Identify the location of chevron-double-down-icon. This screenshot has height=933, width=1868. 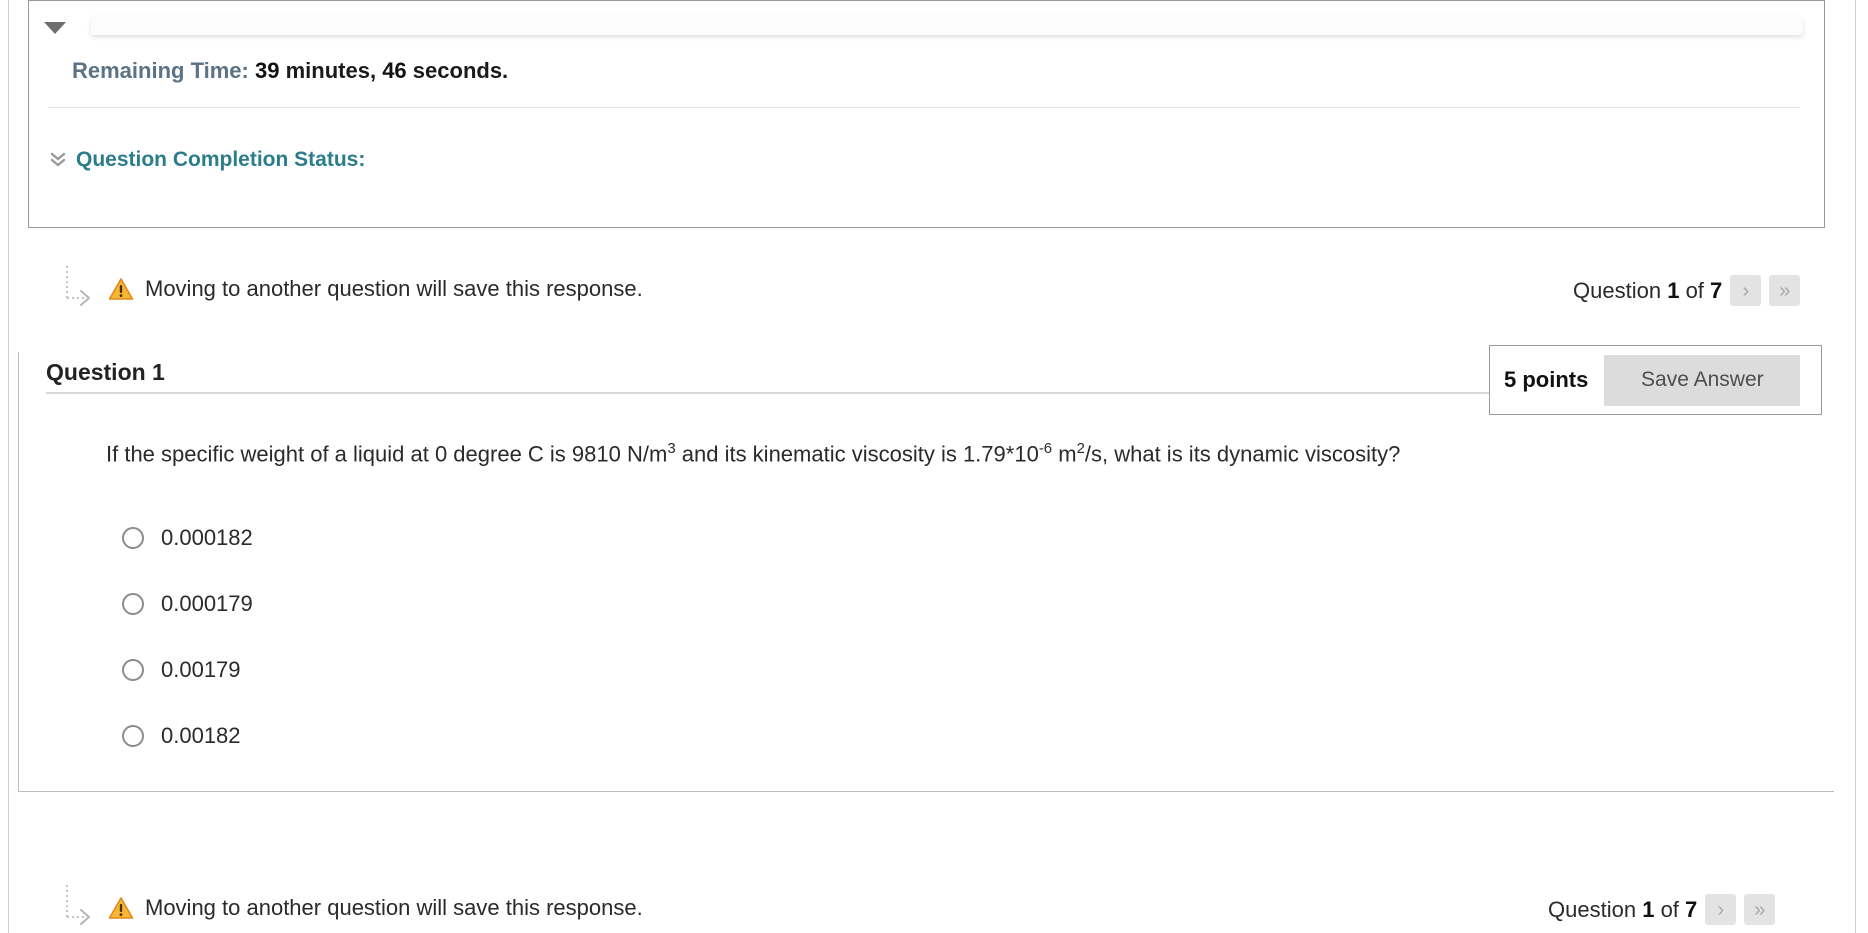
(58, 160).